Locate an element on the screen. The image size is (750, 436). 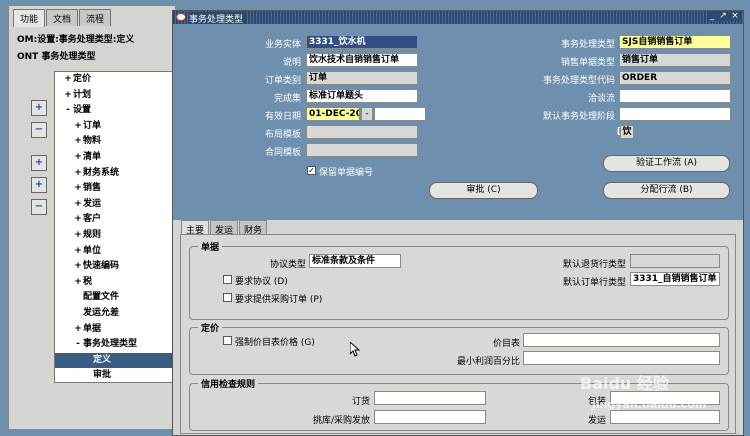
require-po-checkbox is located at coordinates (227, 297).